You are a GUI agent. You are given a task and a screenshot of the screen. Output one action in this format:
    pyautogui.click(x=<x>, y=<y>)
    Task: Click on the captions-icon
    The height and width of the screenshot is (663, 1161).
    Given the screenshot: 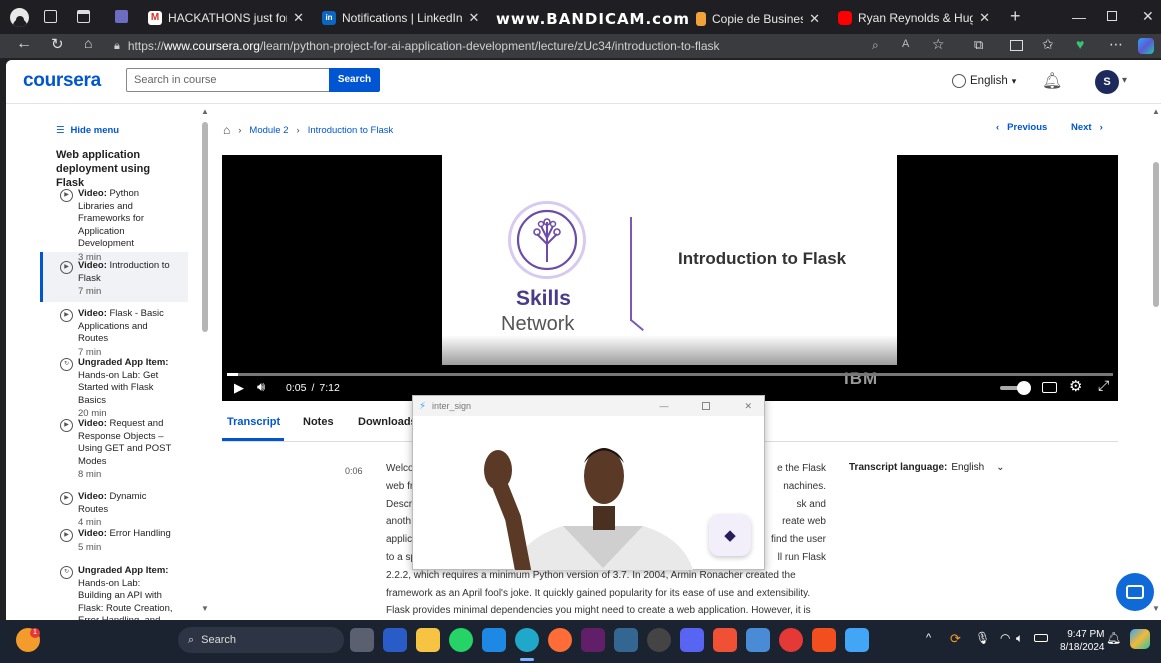 What is the action you would take?
    pyautogui.click(x=1049, y=387)
    